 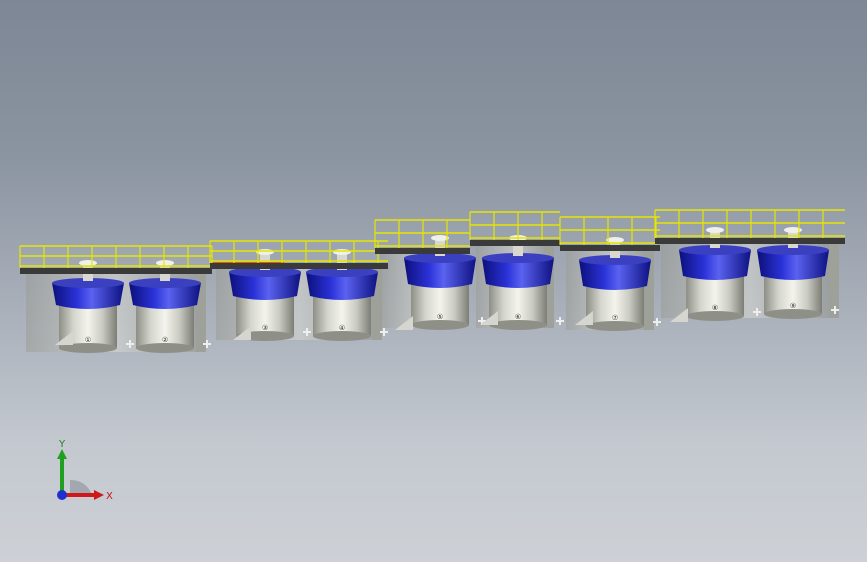 I want to click on tank-number-label: ②, so click(x=165, y=340).